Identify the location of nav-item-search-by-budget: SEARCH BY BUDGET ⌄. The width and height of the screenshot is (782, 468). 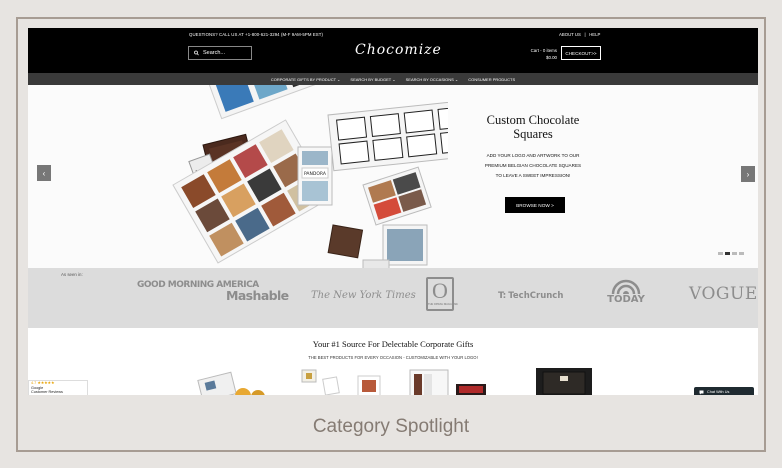
(372, 79).